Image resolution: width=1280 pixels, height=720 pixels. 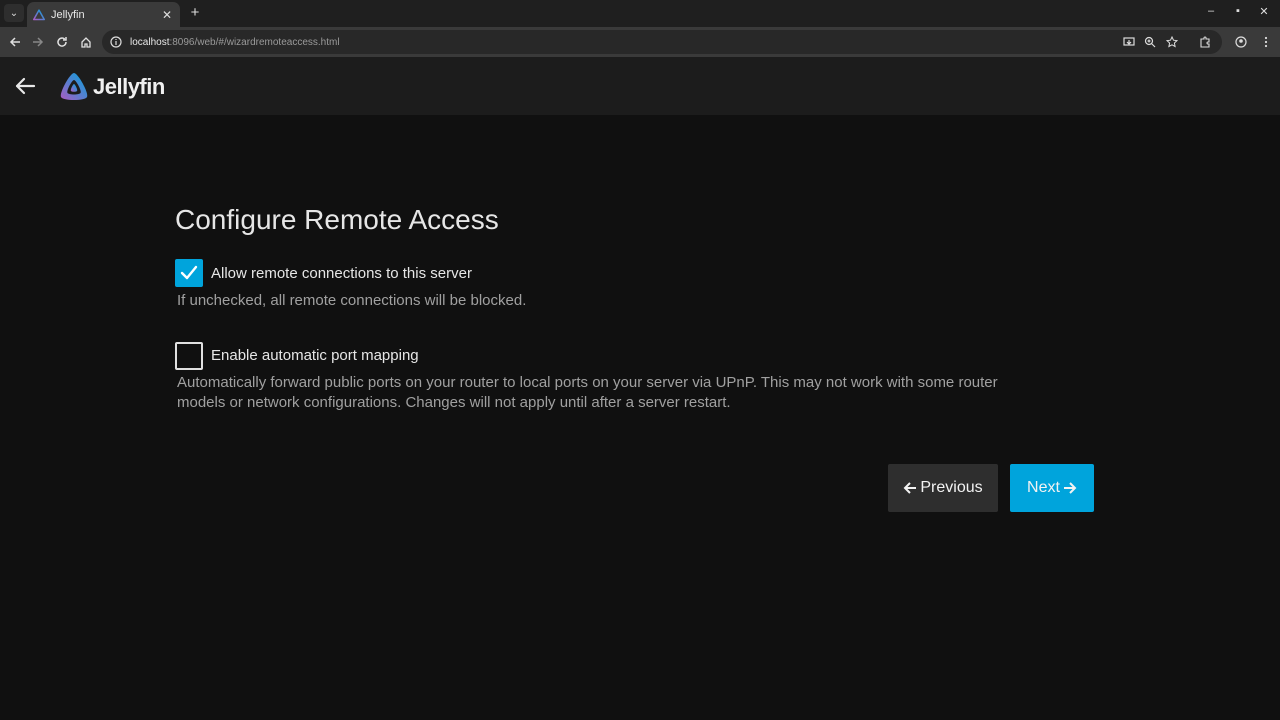 I want to click on bookmark-button, so click(x=1172, y=42).